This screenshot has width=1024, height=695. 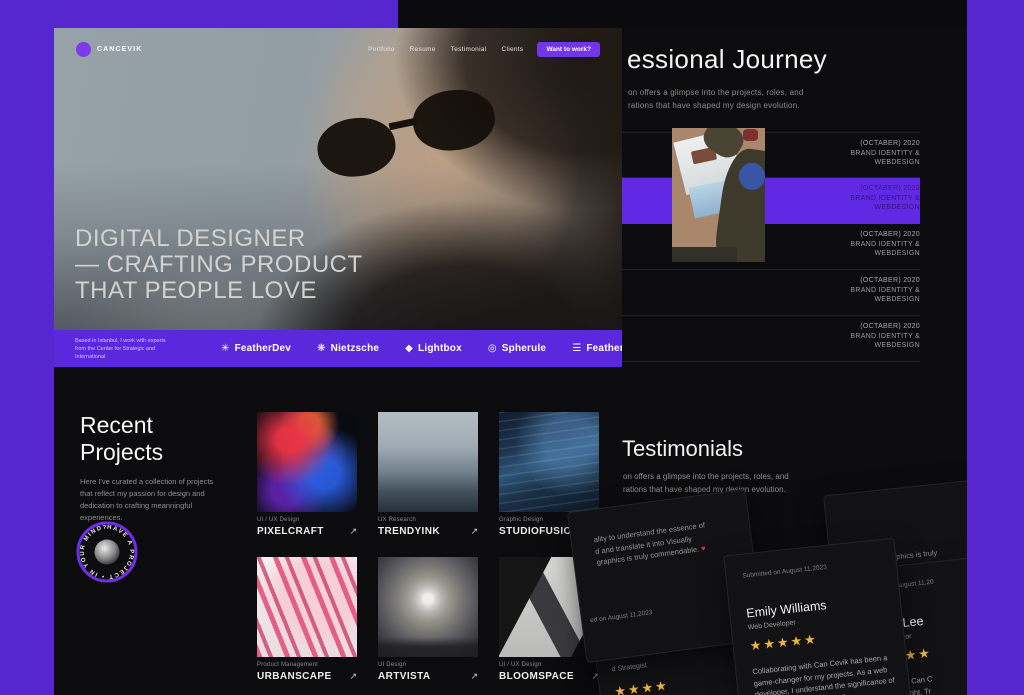 I want to click on sphere-icon, so click(x=107, y=552).